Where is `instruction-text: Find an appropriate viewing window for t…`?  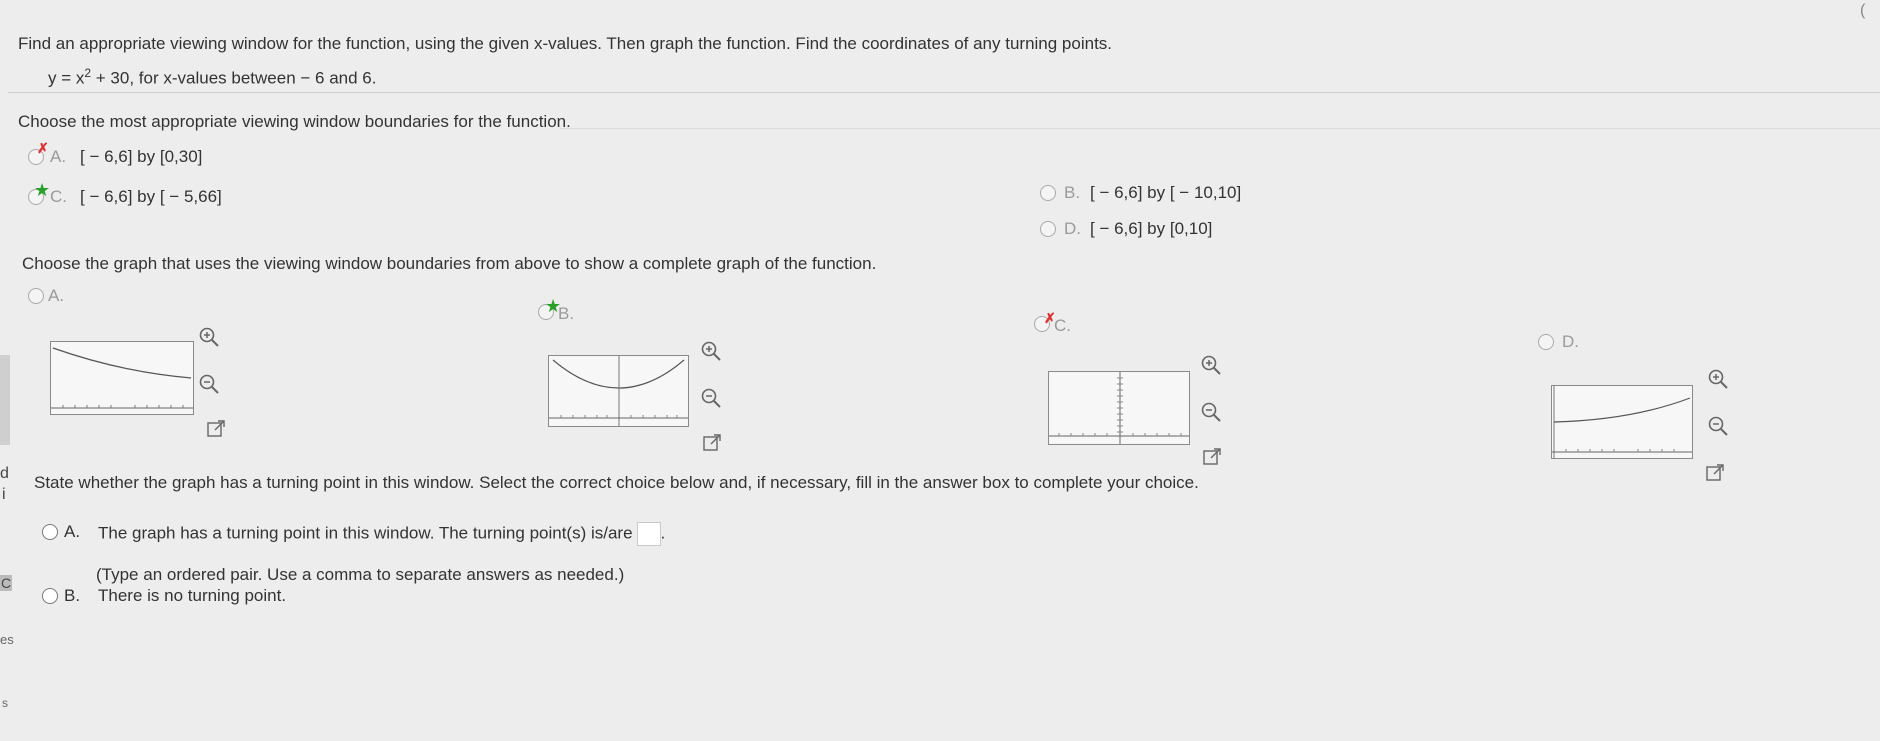 instruction-text: Find an appropriate viewing window for t… is located at coordinates (565, 43).